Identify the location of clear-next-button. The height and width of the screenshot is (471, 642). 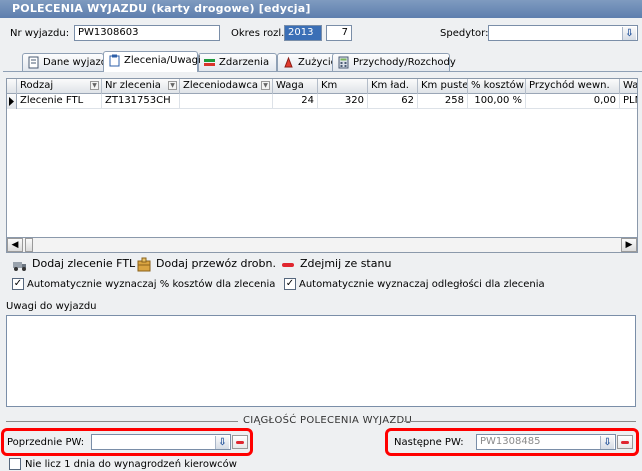
(625, 442).